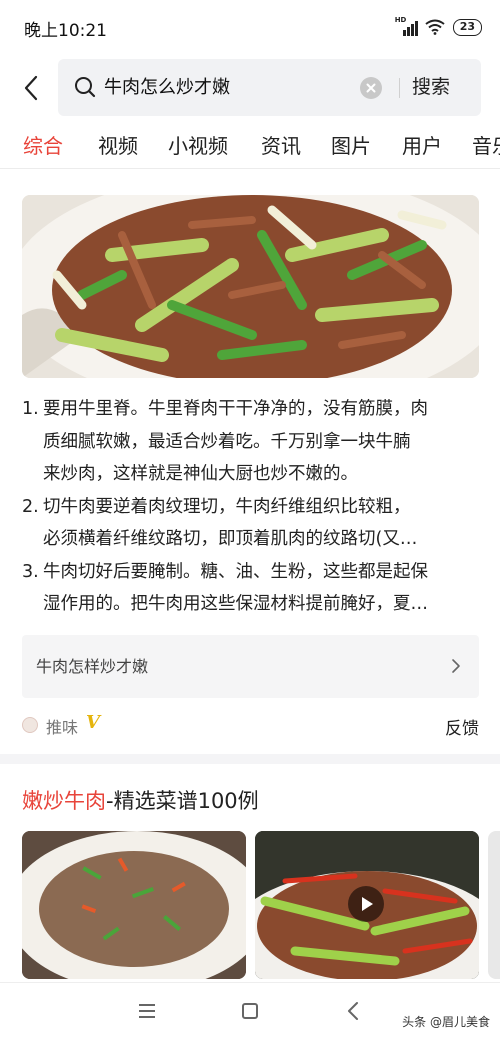  Describe the element at coordinates (467, 27) in the screenshot. I see `battery-icon: 23` at that location.